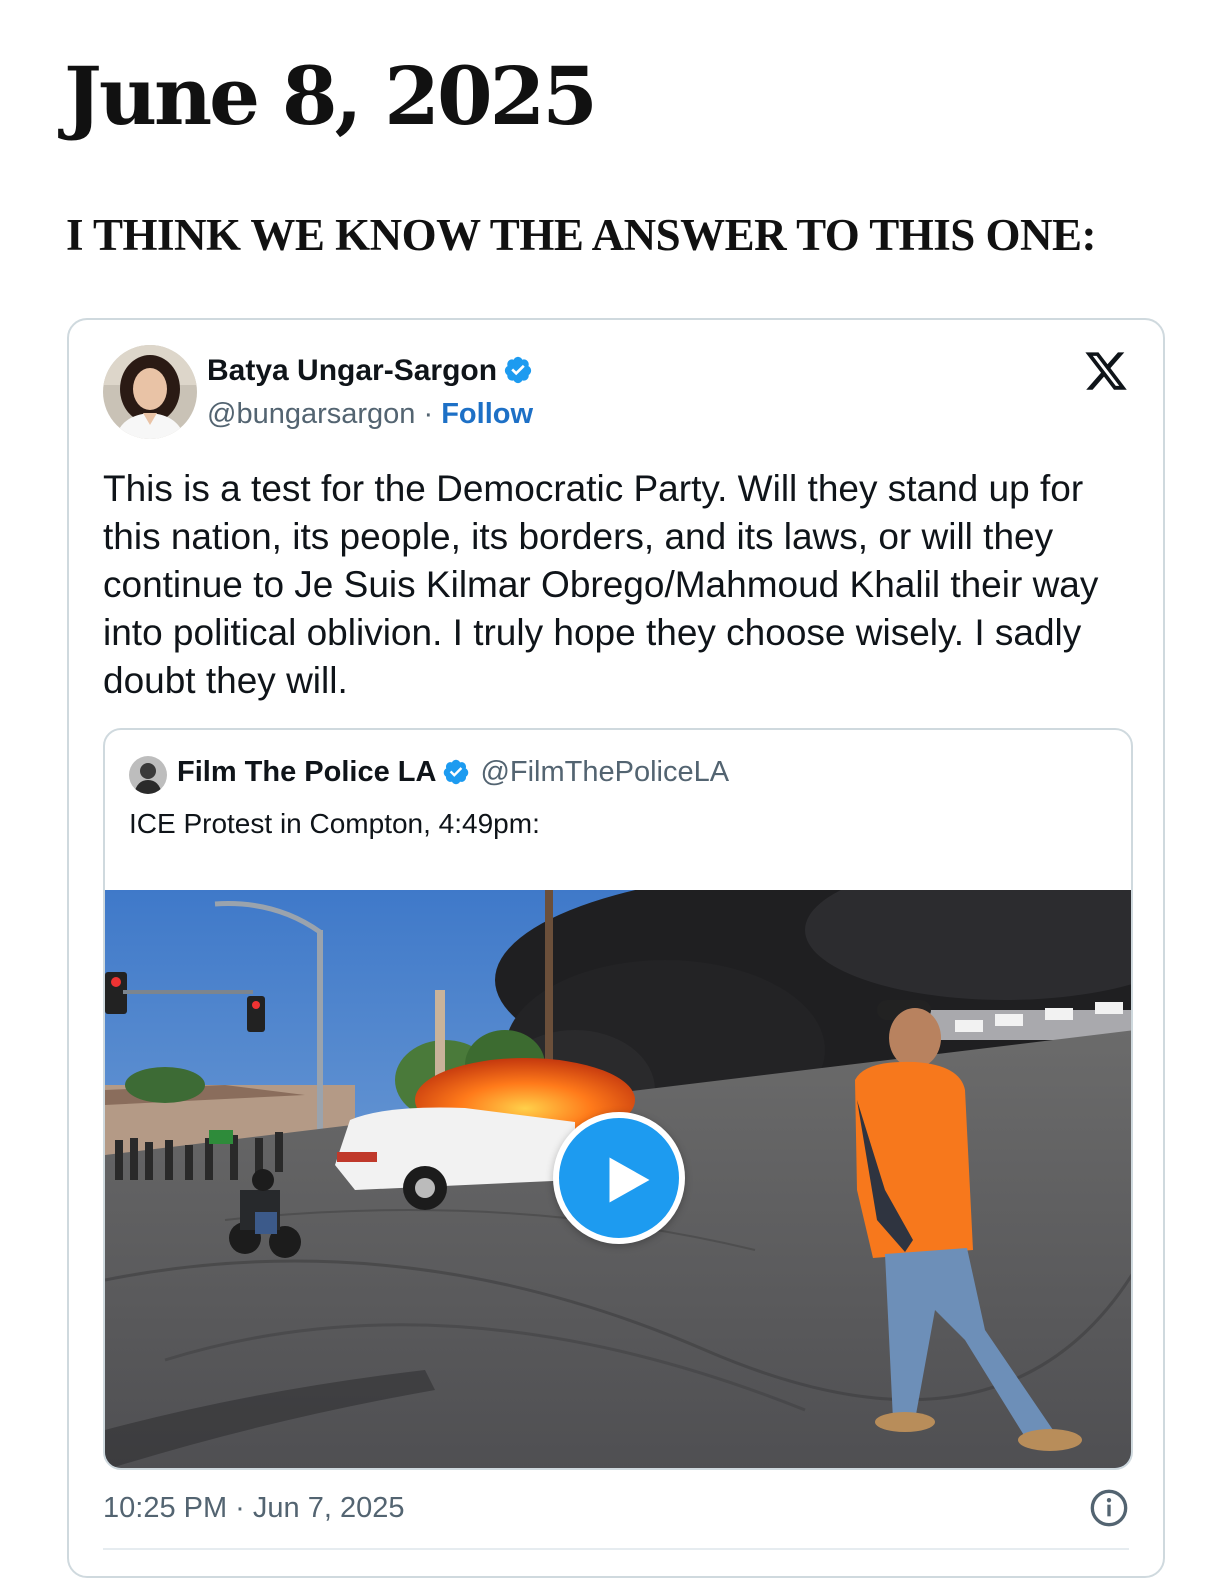 This screenshot has height=1578, width=1231. I want to click on author-handle: @bungarsargon, so click(311, 414).